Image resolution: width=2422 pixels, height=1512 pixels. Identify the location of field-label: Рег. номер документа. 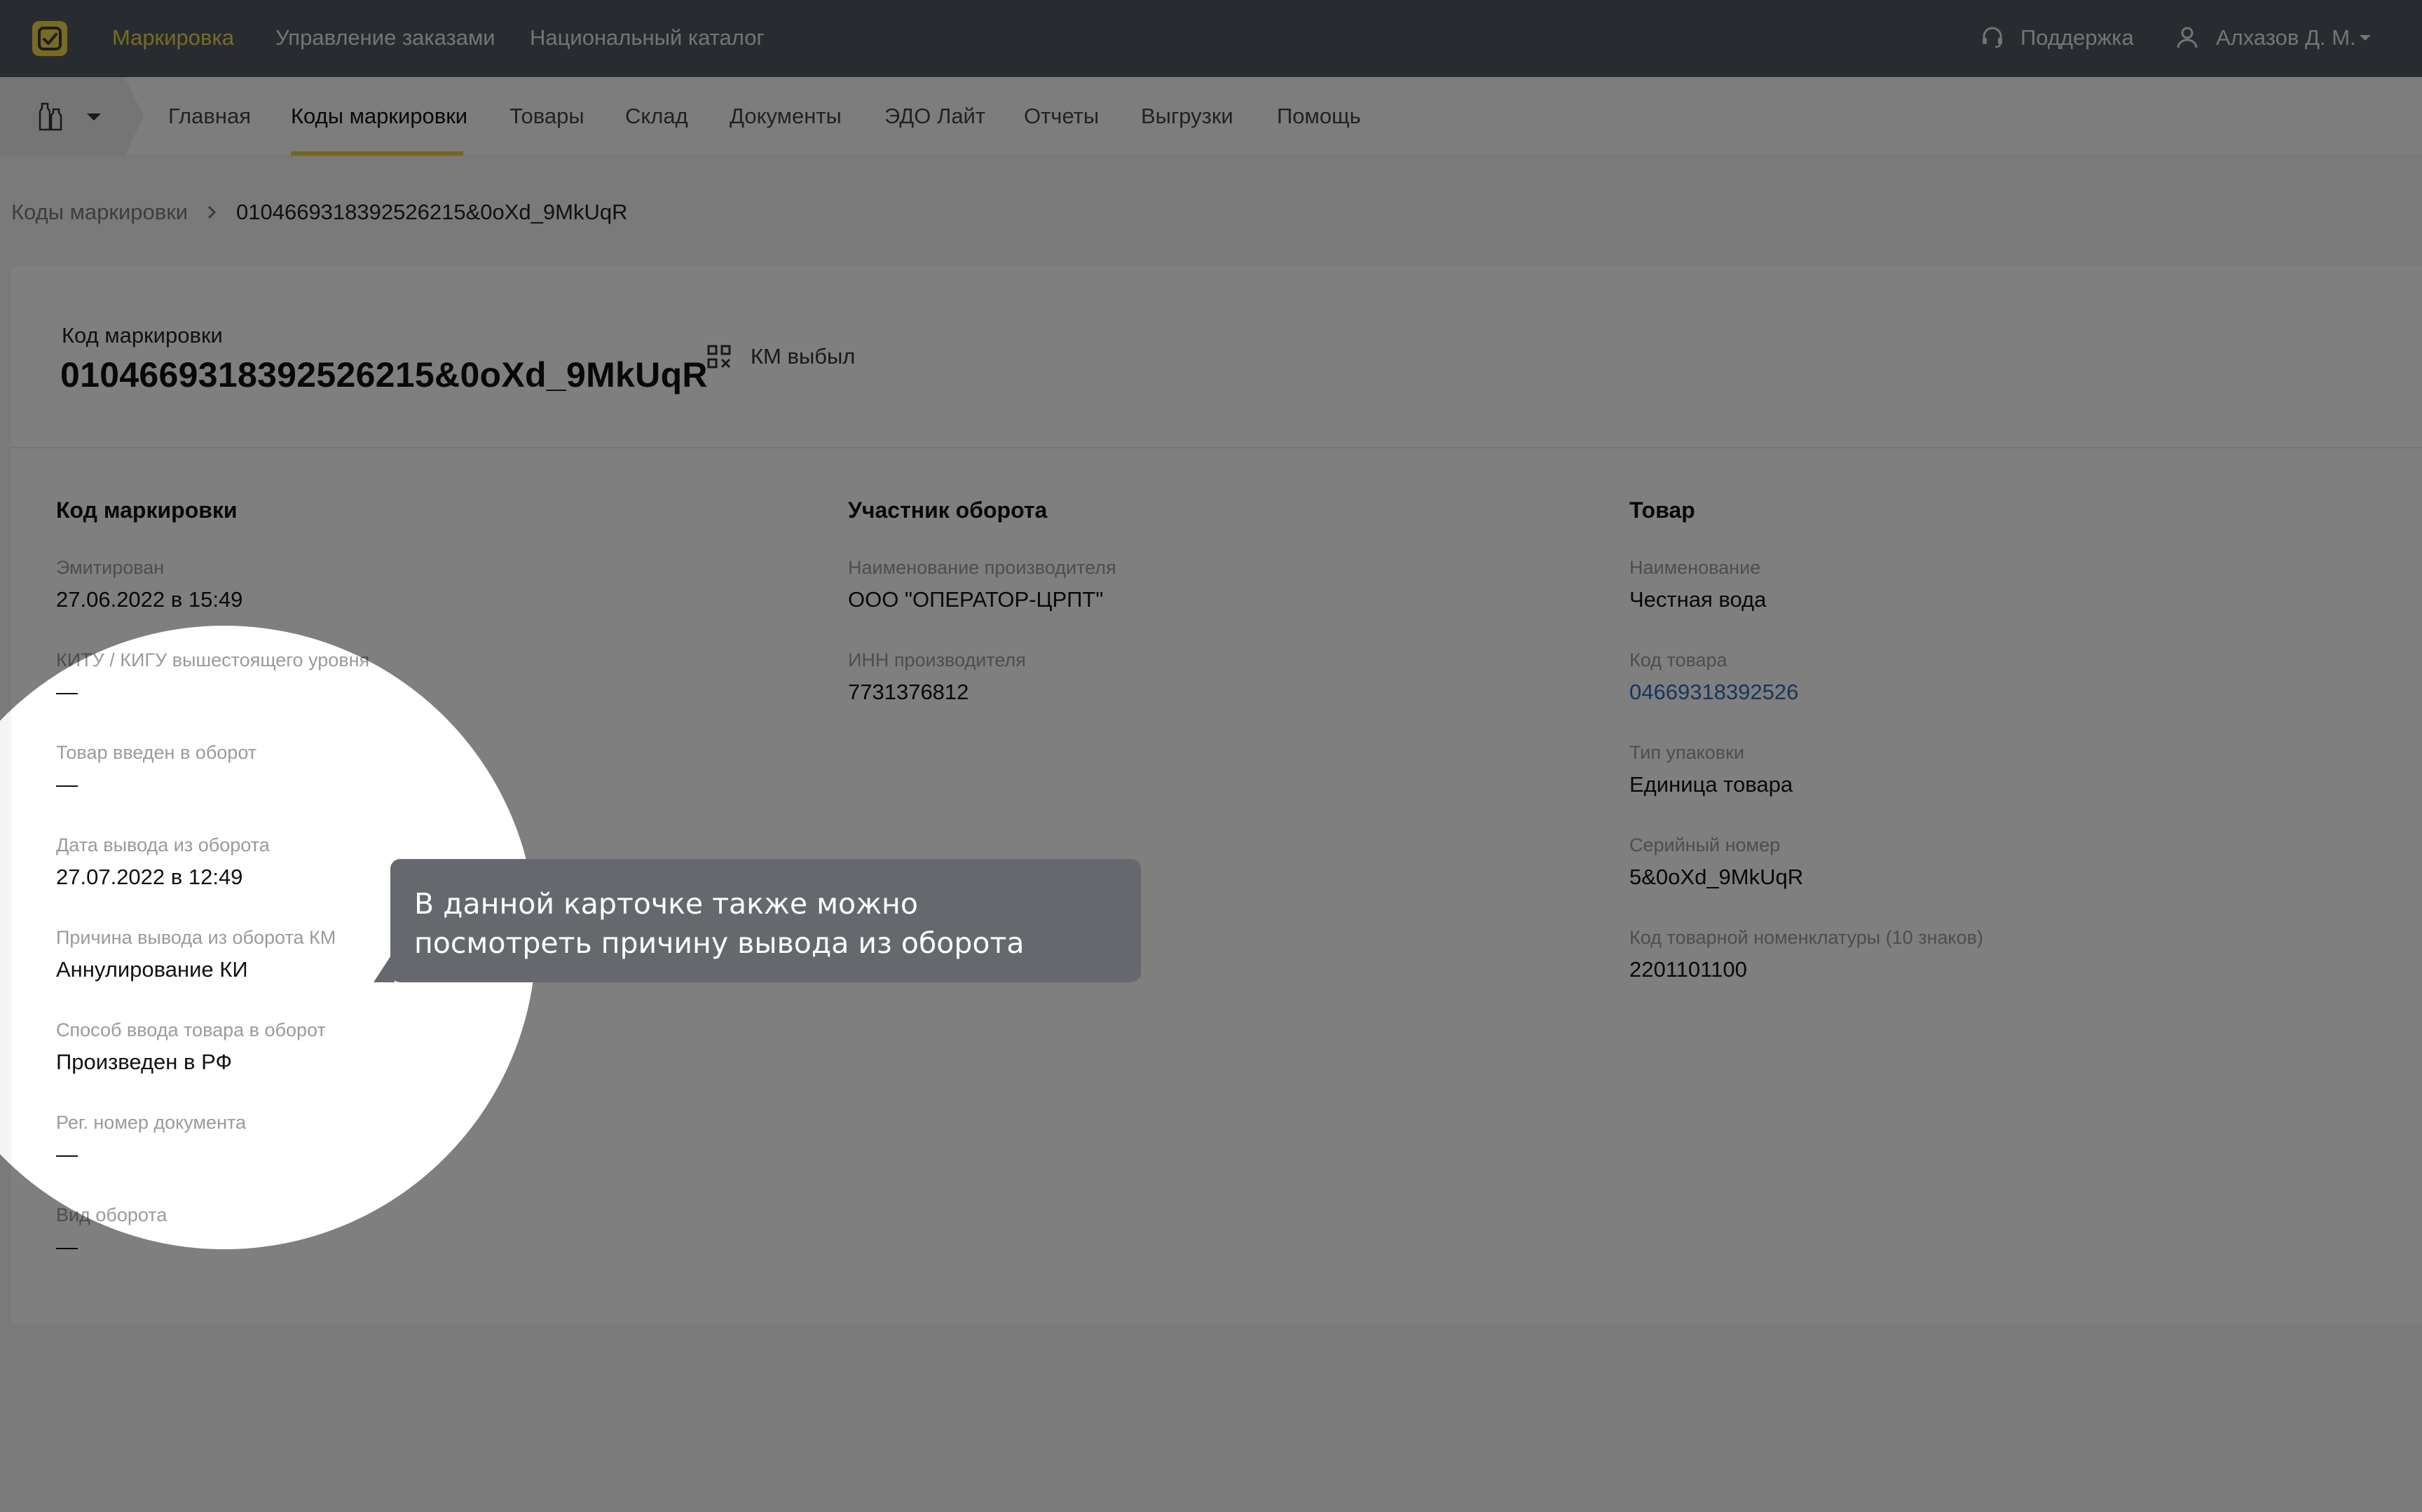
(151, 1122).